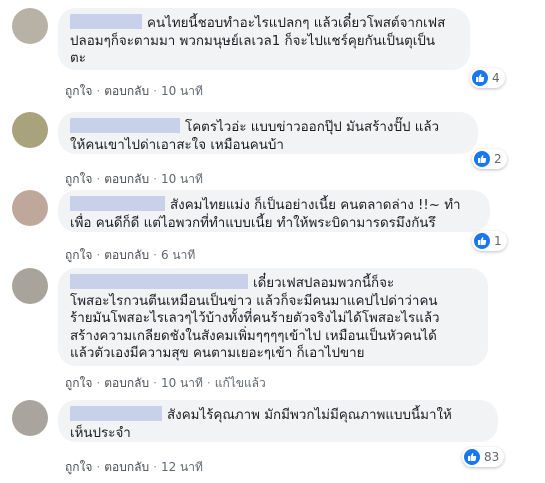 The width and height of the screenshot is (545, 483). I want to click on comment-actions: ถูกใจ · ตอบกลับ · 12 นาที, so click(134, 467).